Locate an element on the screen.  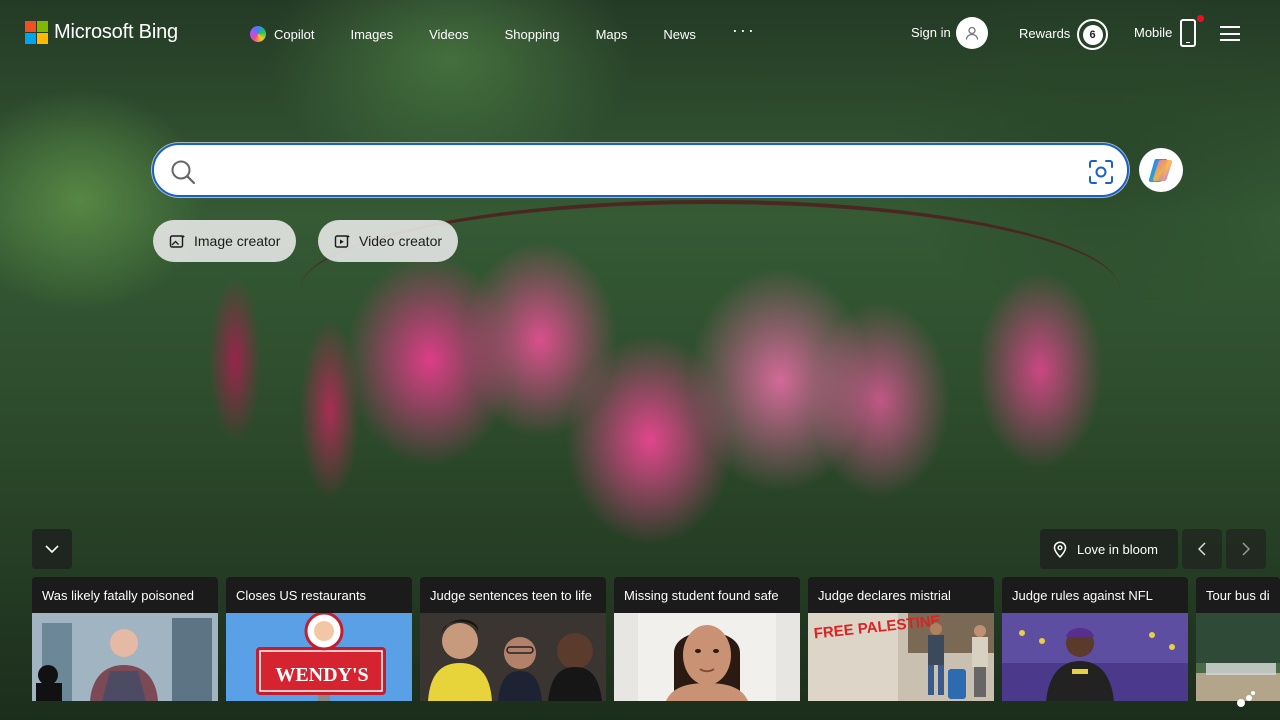
image-location-label: Love in bloom is located at coordinates (1117, 549).